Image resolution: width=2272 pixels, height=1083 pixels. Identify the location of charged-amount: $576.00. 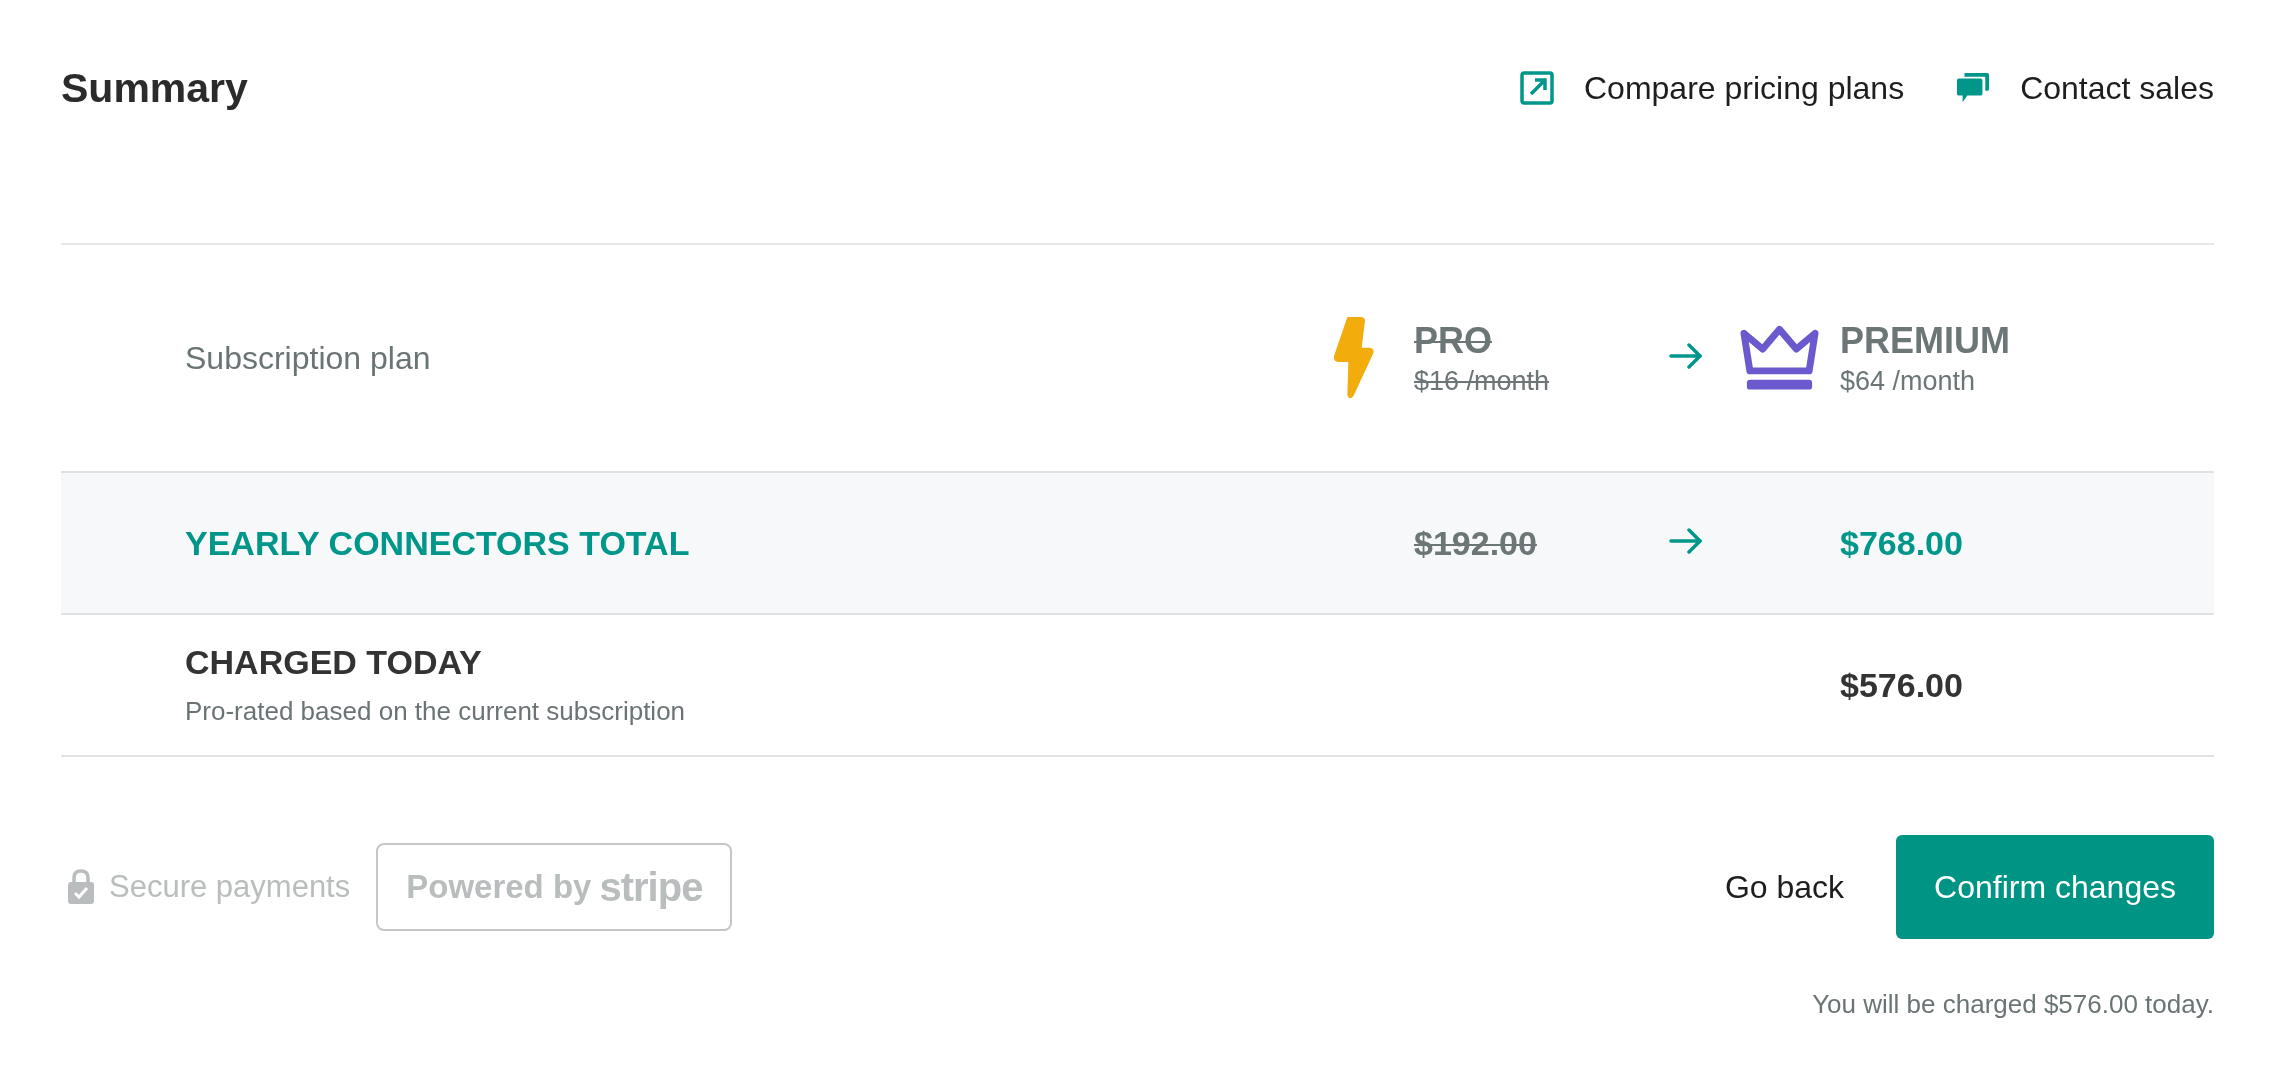
(1901, 685).